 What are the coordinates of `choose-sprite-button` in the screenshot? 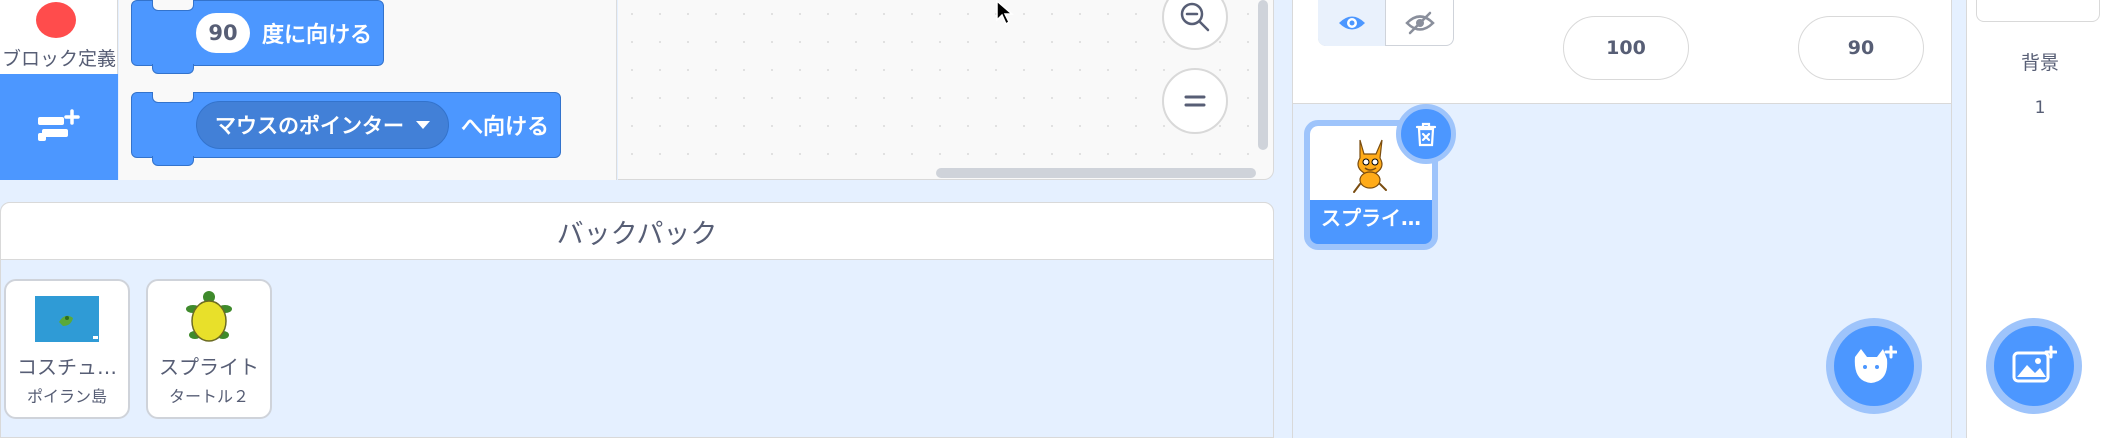 It's located at (1874, 366).